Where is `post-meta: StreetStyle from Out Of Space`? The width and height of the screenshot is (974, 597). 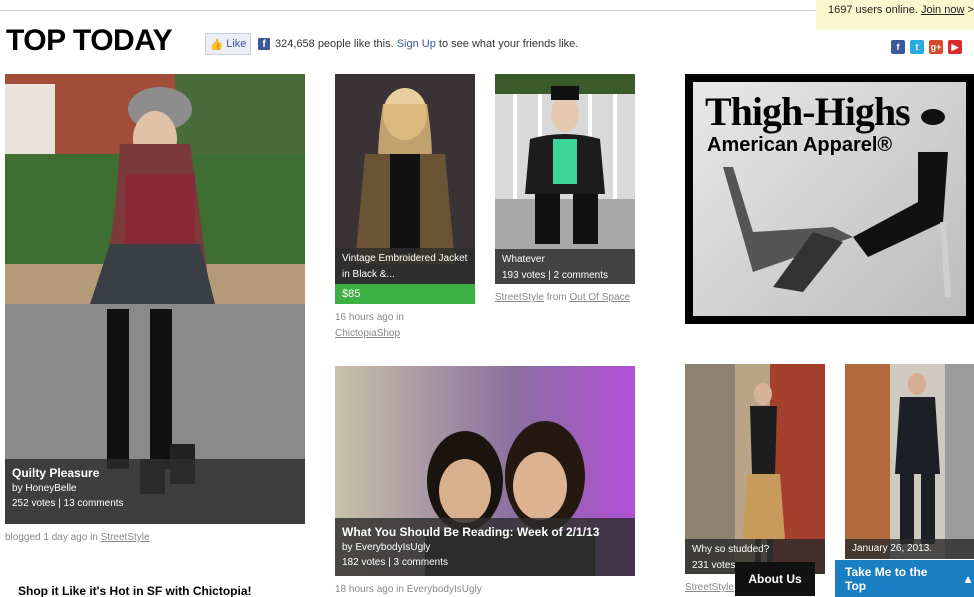 post-meta: StreetStyle from Out Of Space is located at coordinates (565, 298).